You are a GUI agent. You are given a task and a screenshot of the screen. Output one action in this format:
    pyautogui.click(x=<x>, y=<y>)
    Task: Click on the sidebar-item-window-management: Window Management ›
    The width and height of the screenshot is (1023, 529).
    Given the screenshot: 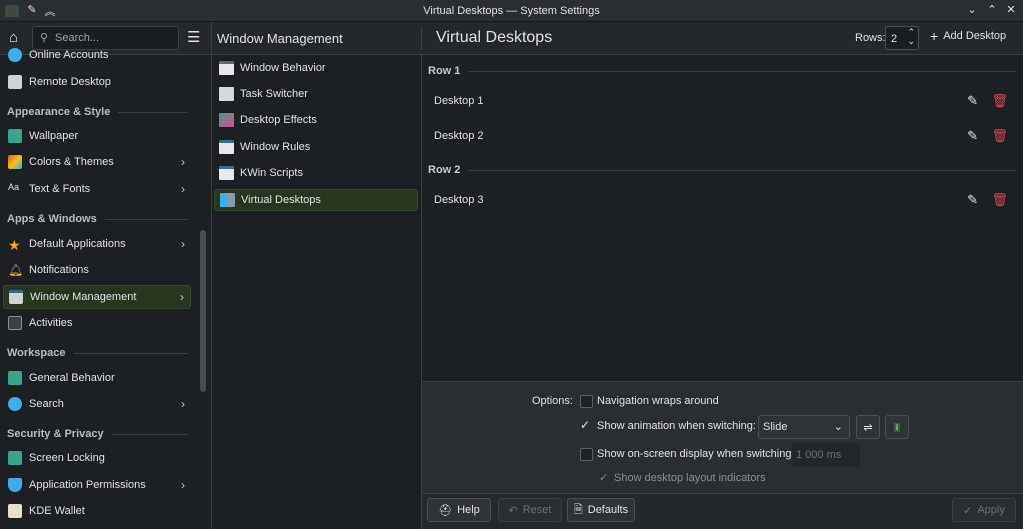 What is the action you would take?
    pyautogui.click(x=97, y=297)
    